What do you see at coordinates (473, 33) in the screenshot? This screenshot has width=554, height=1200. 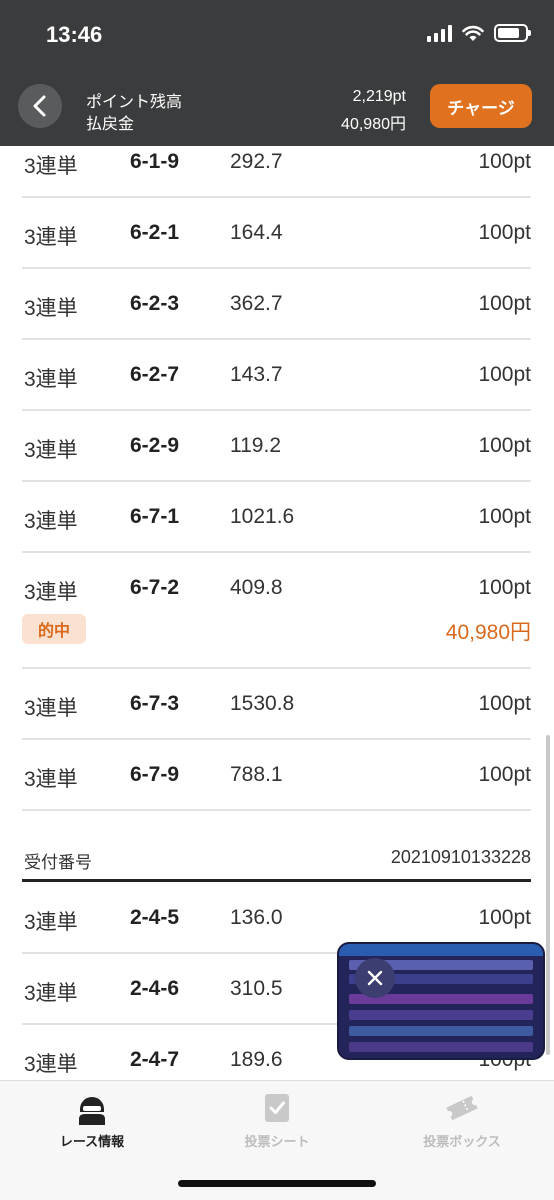 I see `wifi-icon` at bounding box center [473, 33].